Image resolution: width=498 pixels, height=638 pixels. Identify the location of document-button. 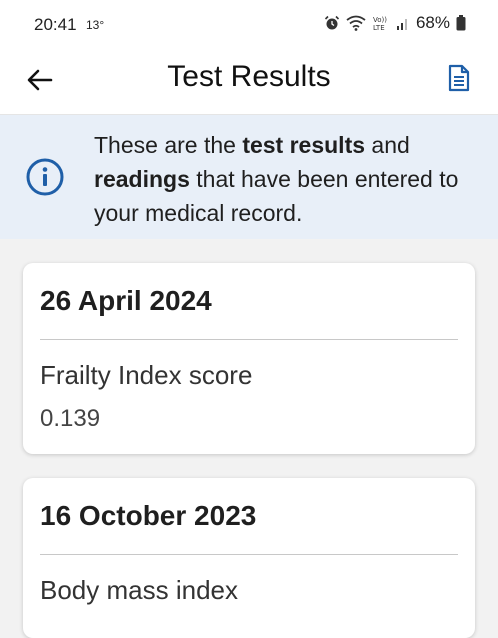
(459, 78).